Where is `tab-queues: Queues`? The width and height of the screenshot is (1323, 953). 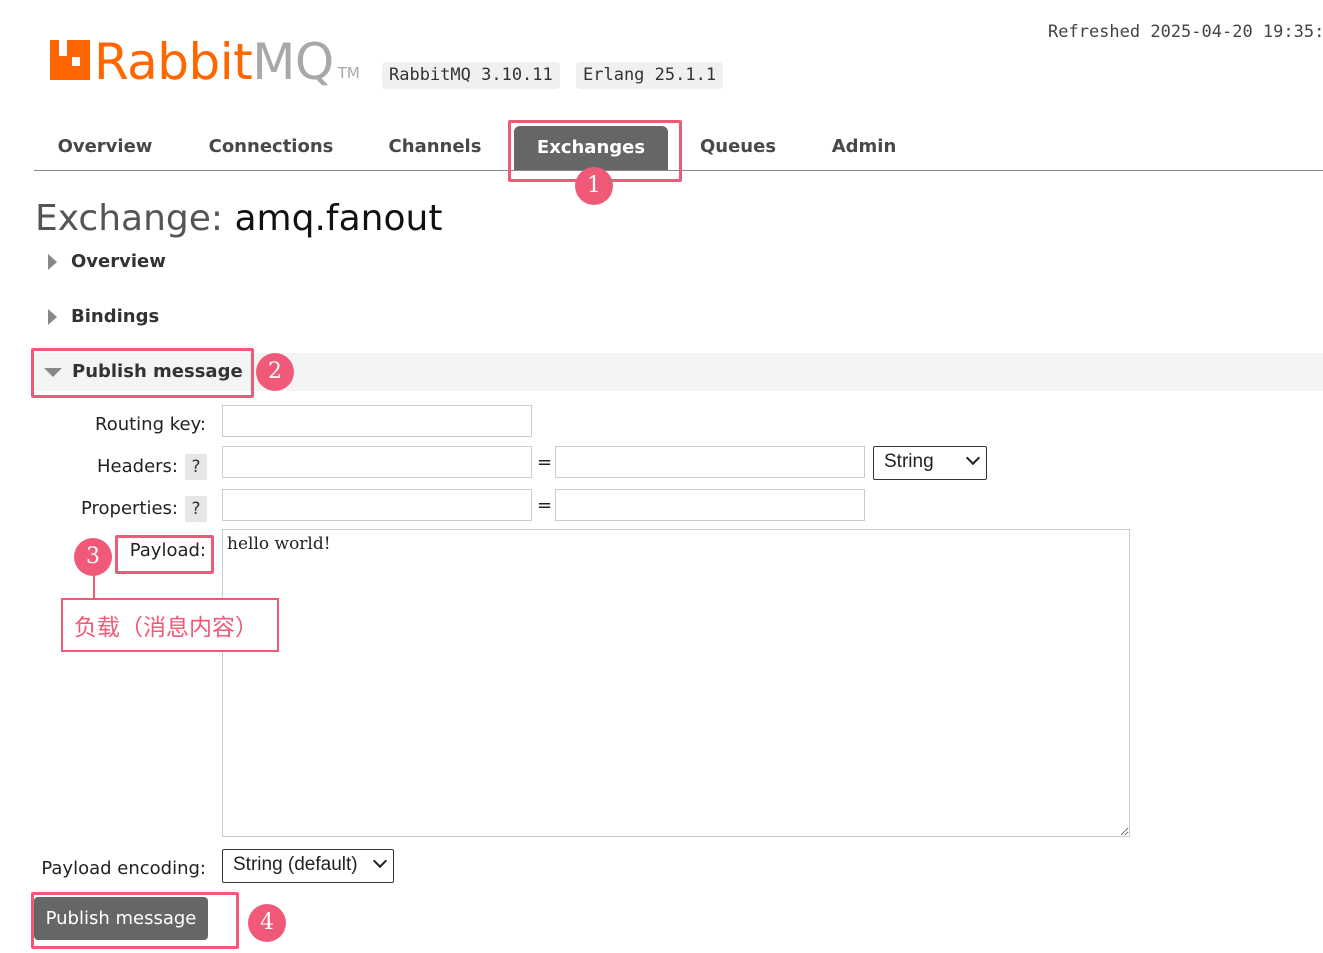
tab-queues: Queues is located at coordinates (738, 146).